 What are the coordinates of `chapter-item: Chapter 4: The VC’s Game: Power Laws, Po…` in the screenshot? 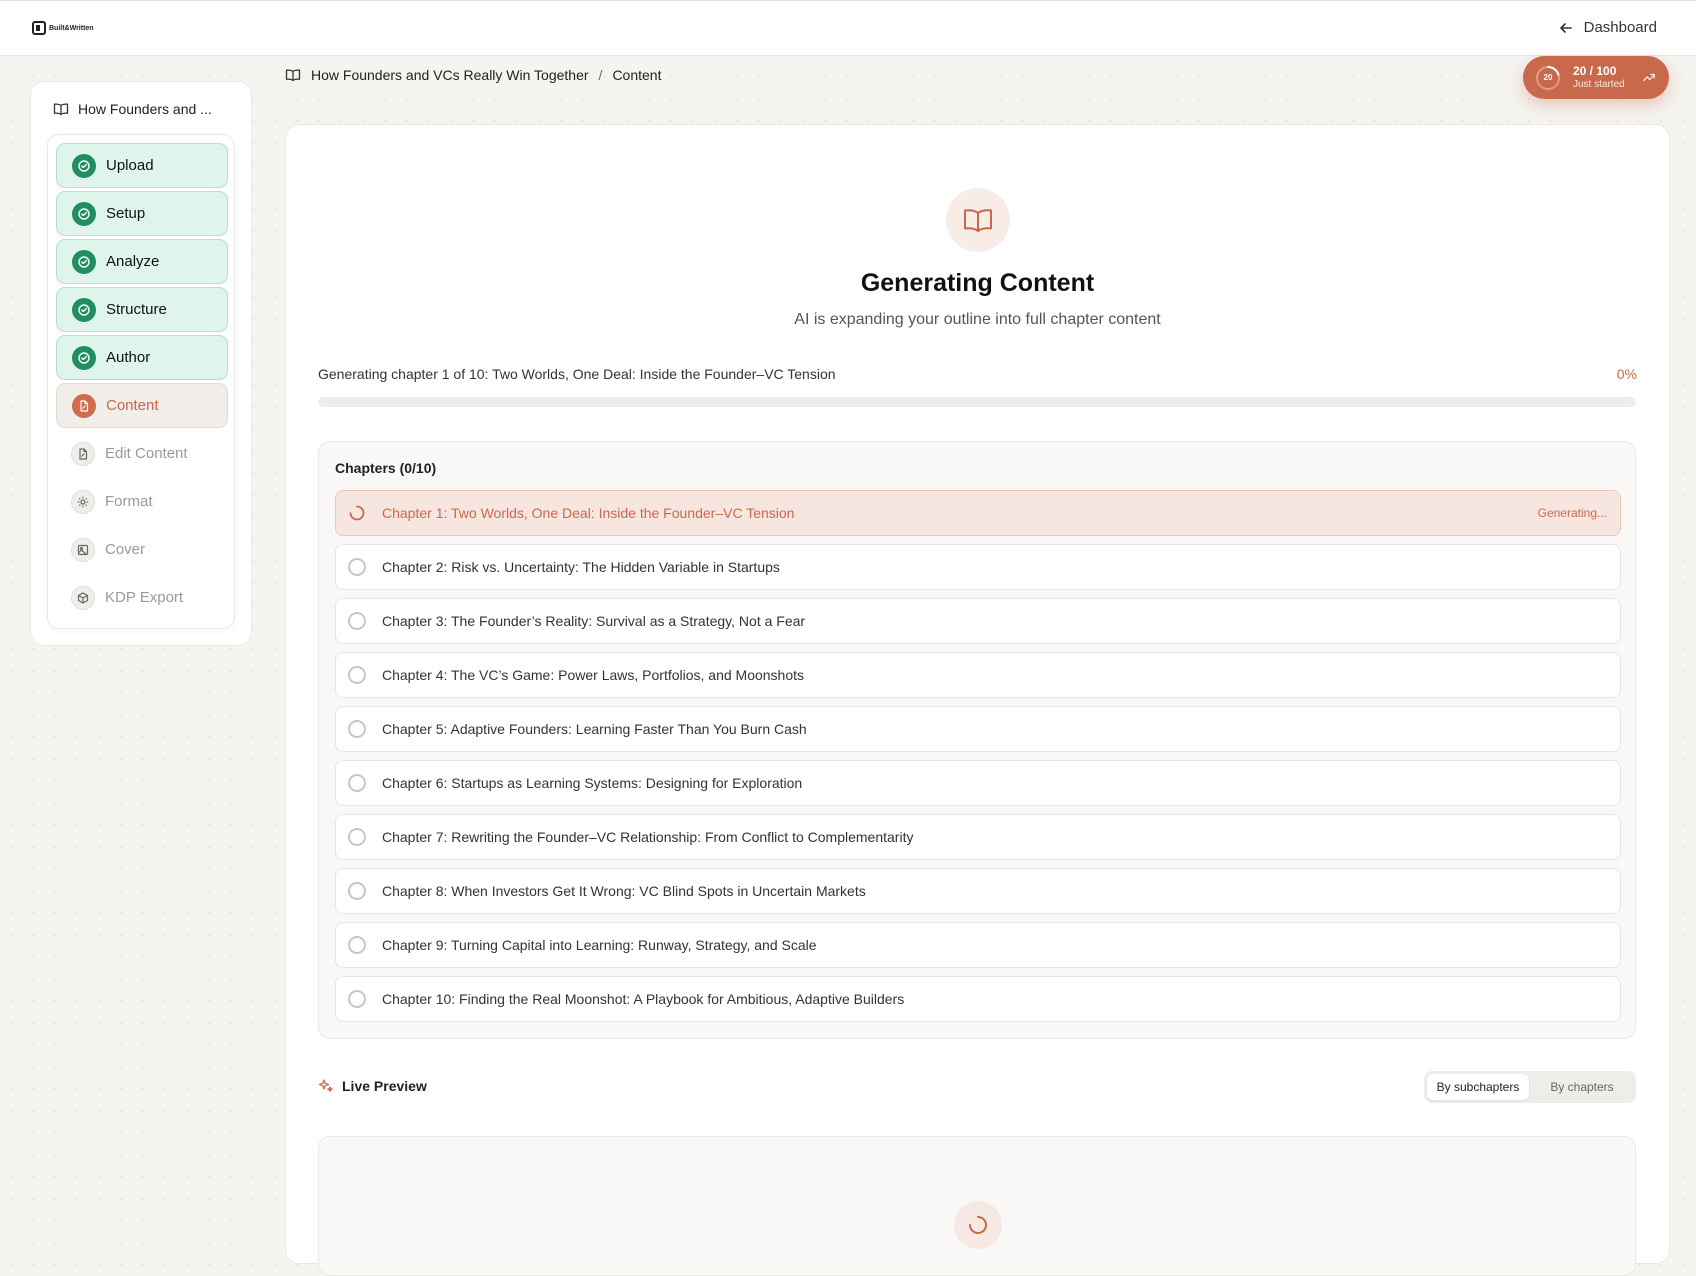 It's located at (978, 675).